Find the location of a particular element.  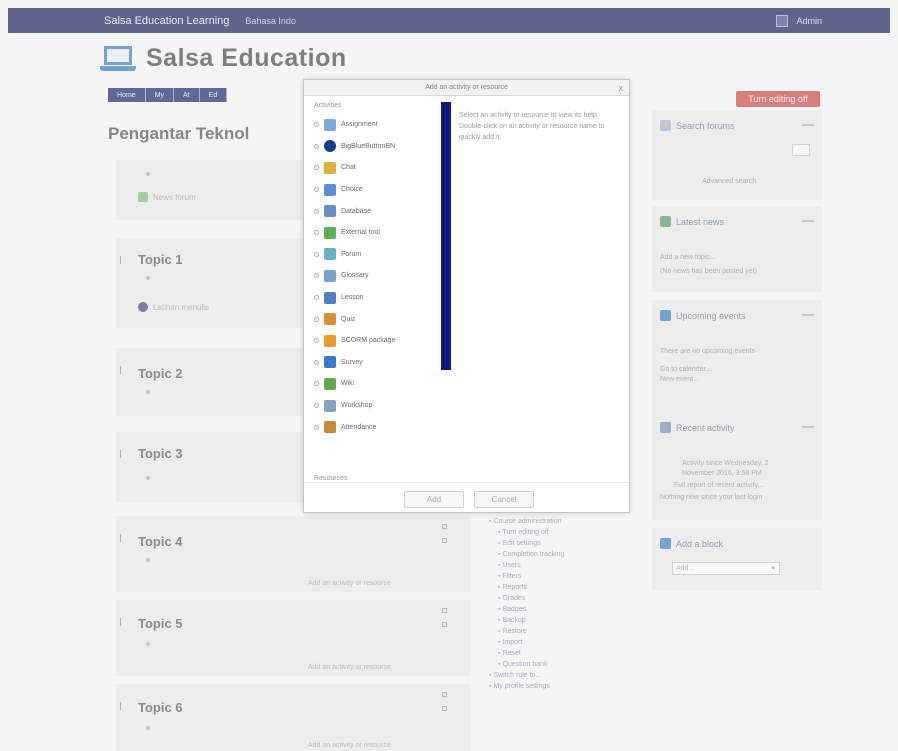

option-scorm: SCORM package is located at coordinates (374, 341).